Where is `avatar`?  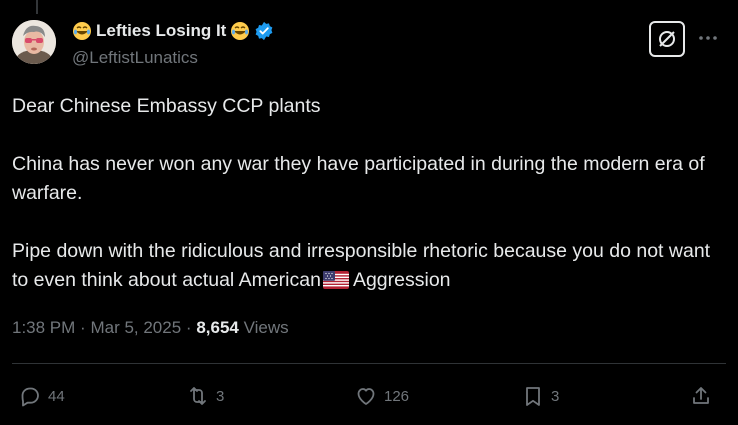
avatar is located at coordinates (34, 42).